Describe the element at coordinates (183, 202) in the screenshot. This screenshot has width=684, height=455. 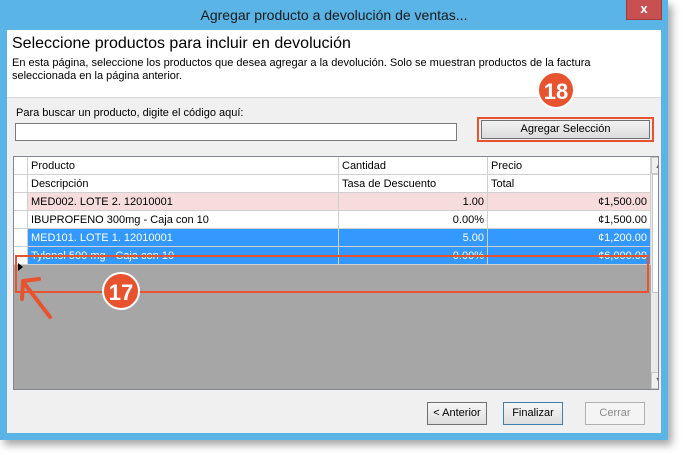
I see `cell-product: MED002. LOTE 2. 12010001` at that location.